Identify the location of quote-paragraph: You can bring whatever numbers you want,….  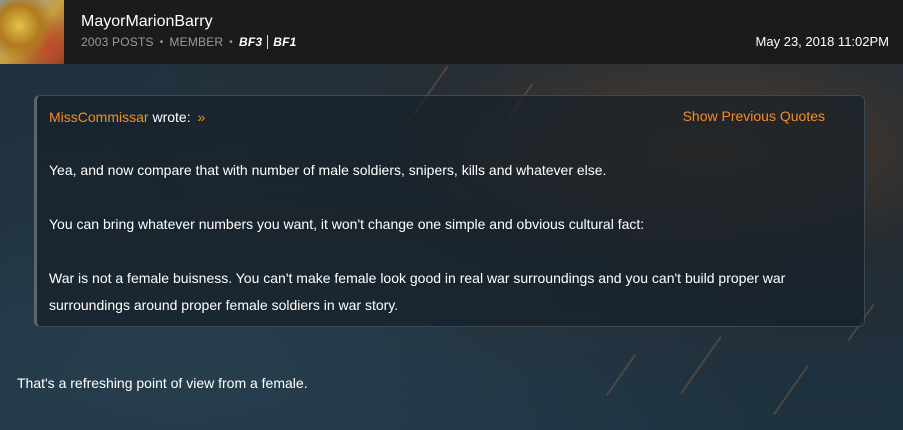
(347, 224).